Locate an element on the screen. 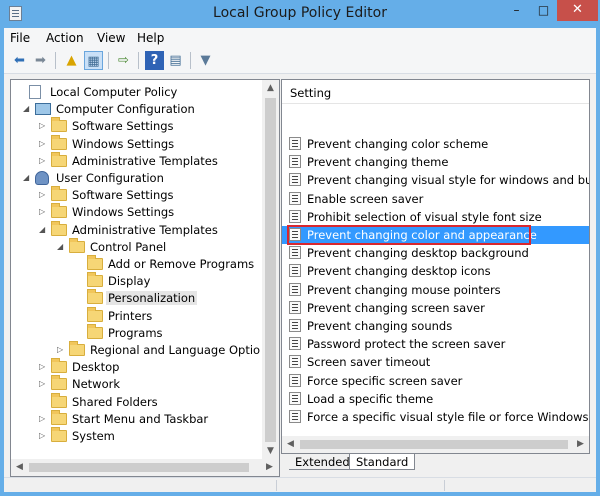  menu-action: Action is located at coordinates (65, 38).